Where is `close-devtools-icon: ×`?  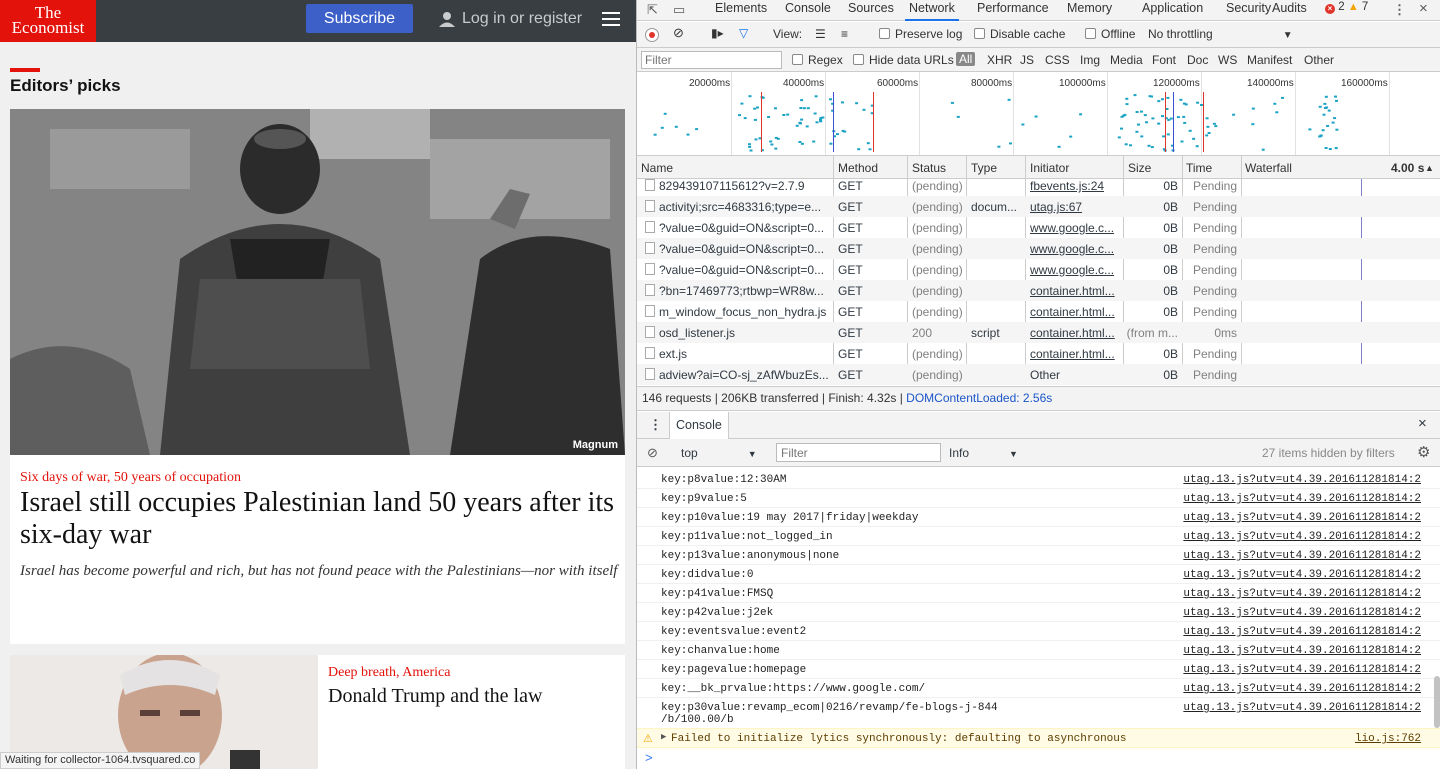
close-devtools-icon: × is located at coordinates (1423, 8).